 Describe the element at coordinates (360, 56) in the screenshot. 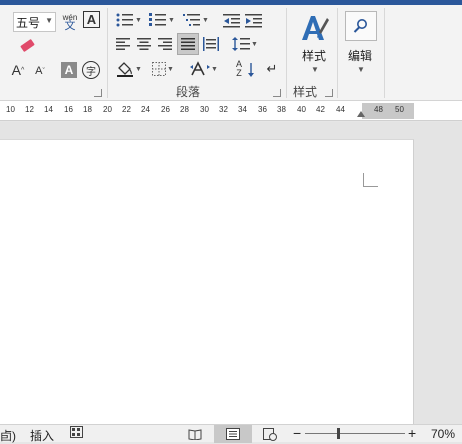

I see `edit-button-label: 编辑` at that location.